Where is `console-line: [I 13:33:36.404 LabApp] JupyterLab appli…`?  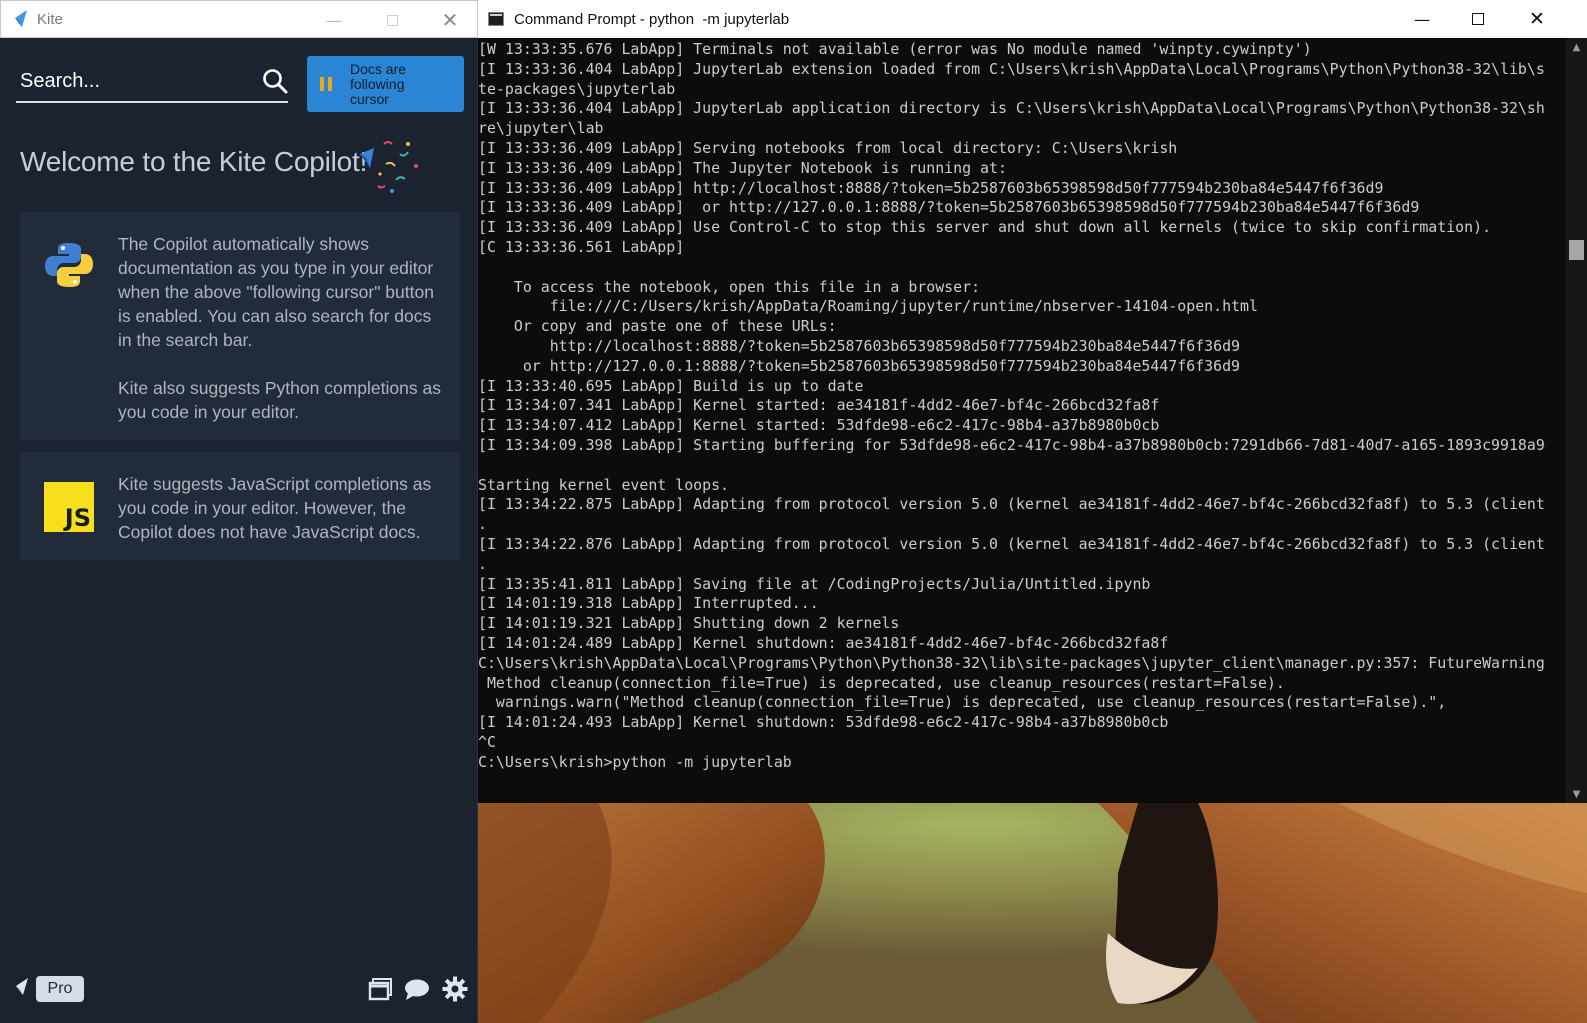 console-line: [I 13:33:36.404 LabApp] JupyterLab appli… is located at coordinates (1012, 108).